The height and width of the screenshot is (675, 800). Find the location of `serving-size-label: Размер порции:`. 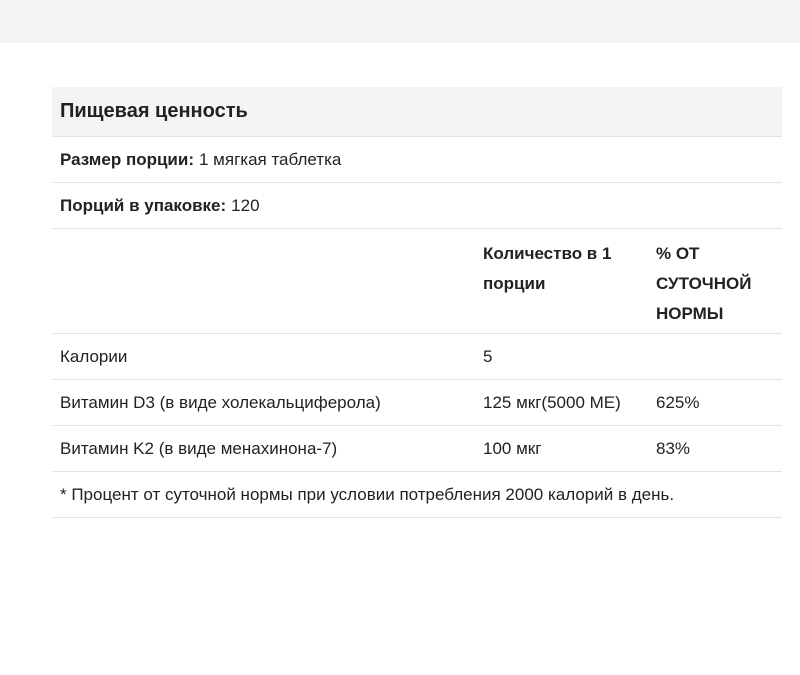

serving-size-label: Размер порции: is located at coordinates (127, 159).